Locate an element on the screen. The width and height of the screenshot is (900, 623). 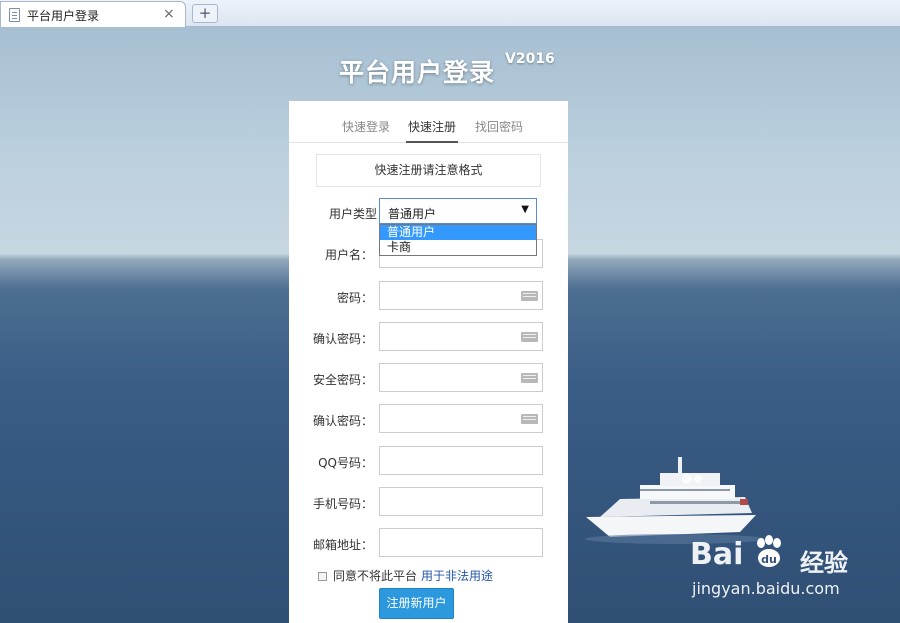
chevron-down-icon: ▼ is located at coordinates (525, 209).